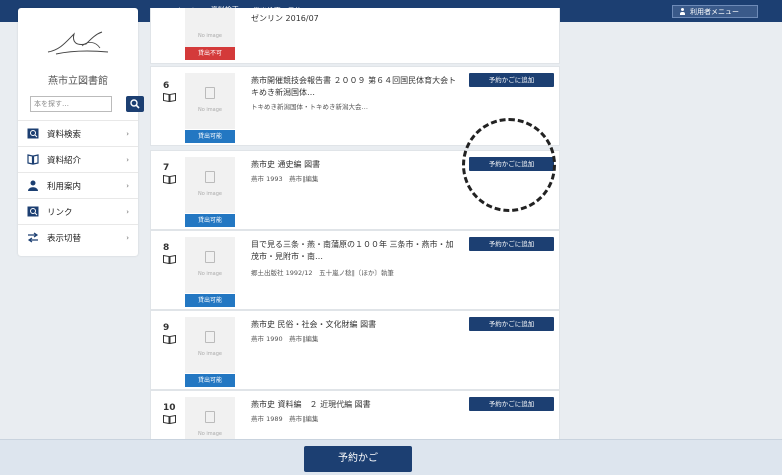 This screenshot has width=782, height=475. Describe the element at coordinates (60, 212) in the screenshot. I see `sidebar-item-label: リンク` at that location.